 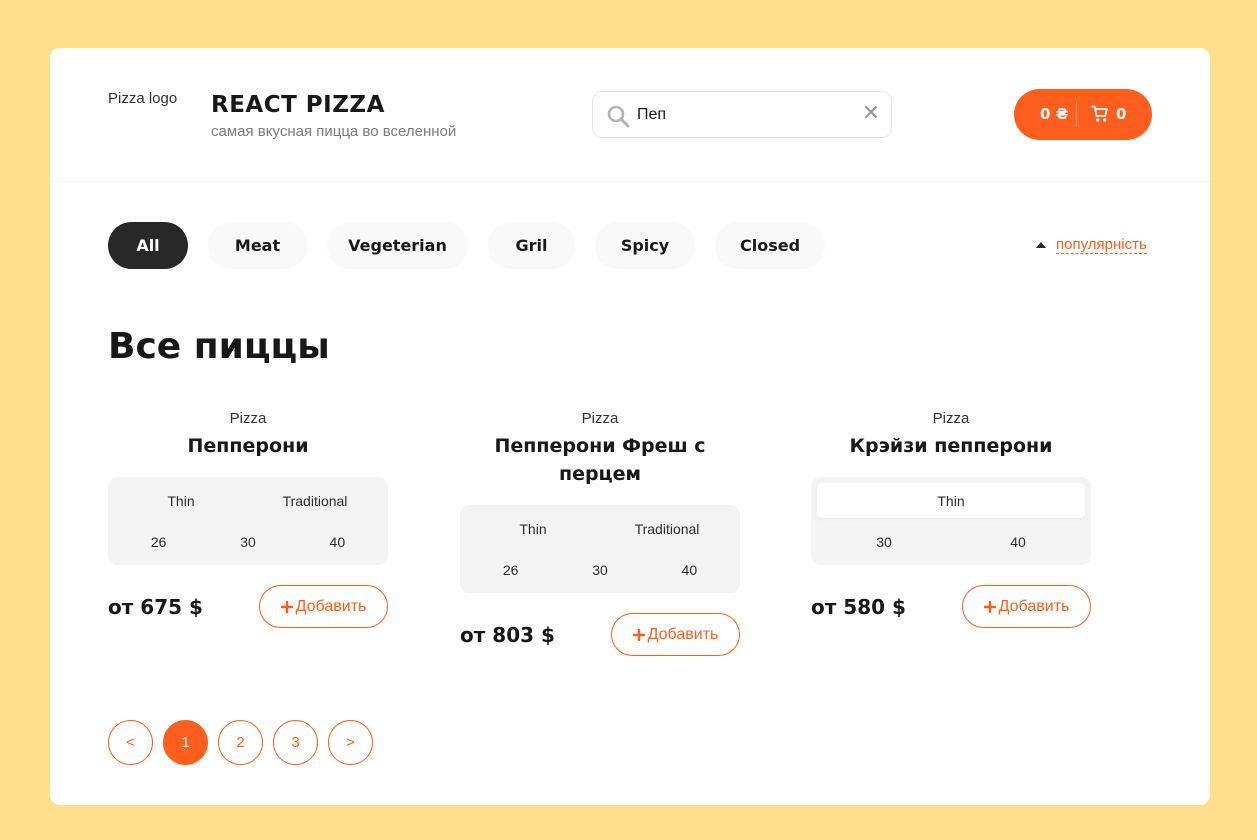 What do you see at coordinates (257, 245) in the screenshot?
I see `category-meat: Meat` at bounding box center [257, 245].